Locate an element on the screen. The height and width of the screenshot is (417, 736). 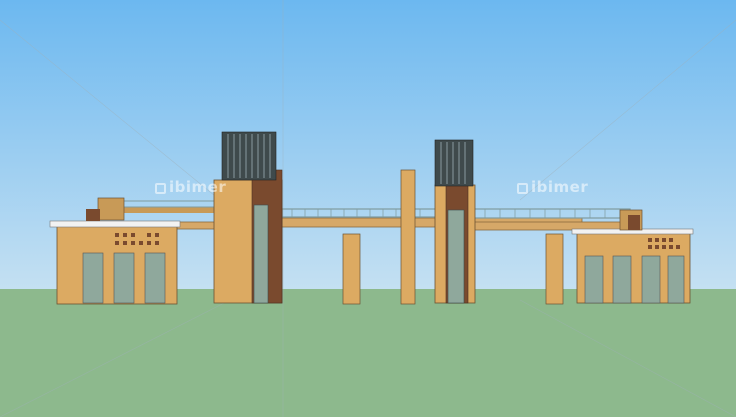
watermark-right: ibimer is located at coordinates (552, 187).